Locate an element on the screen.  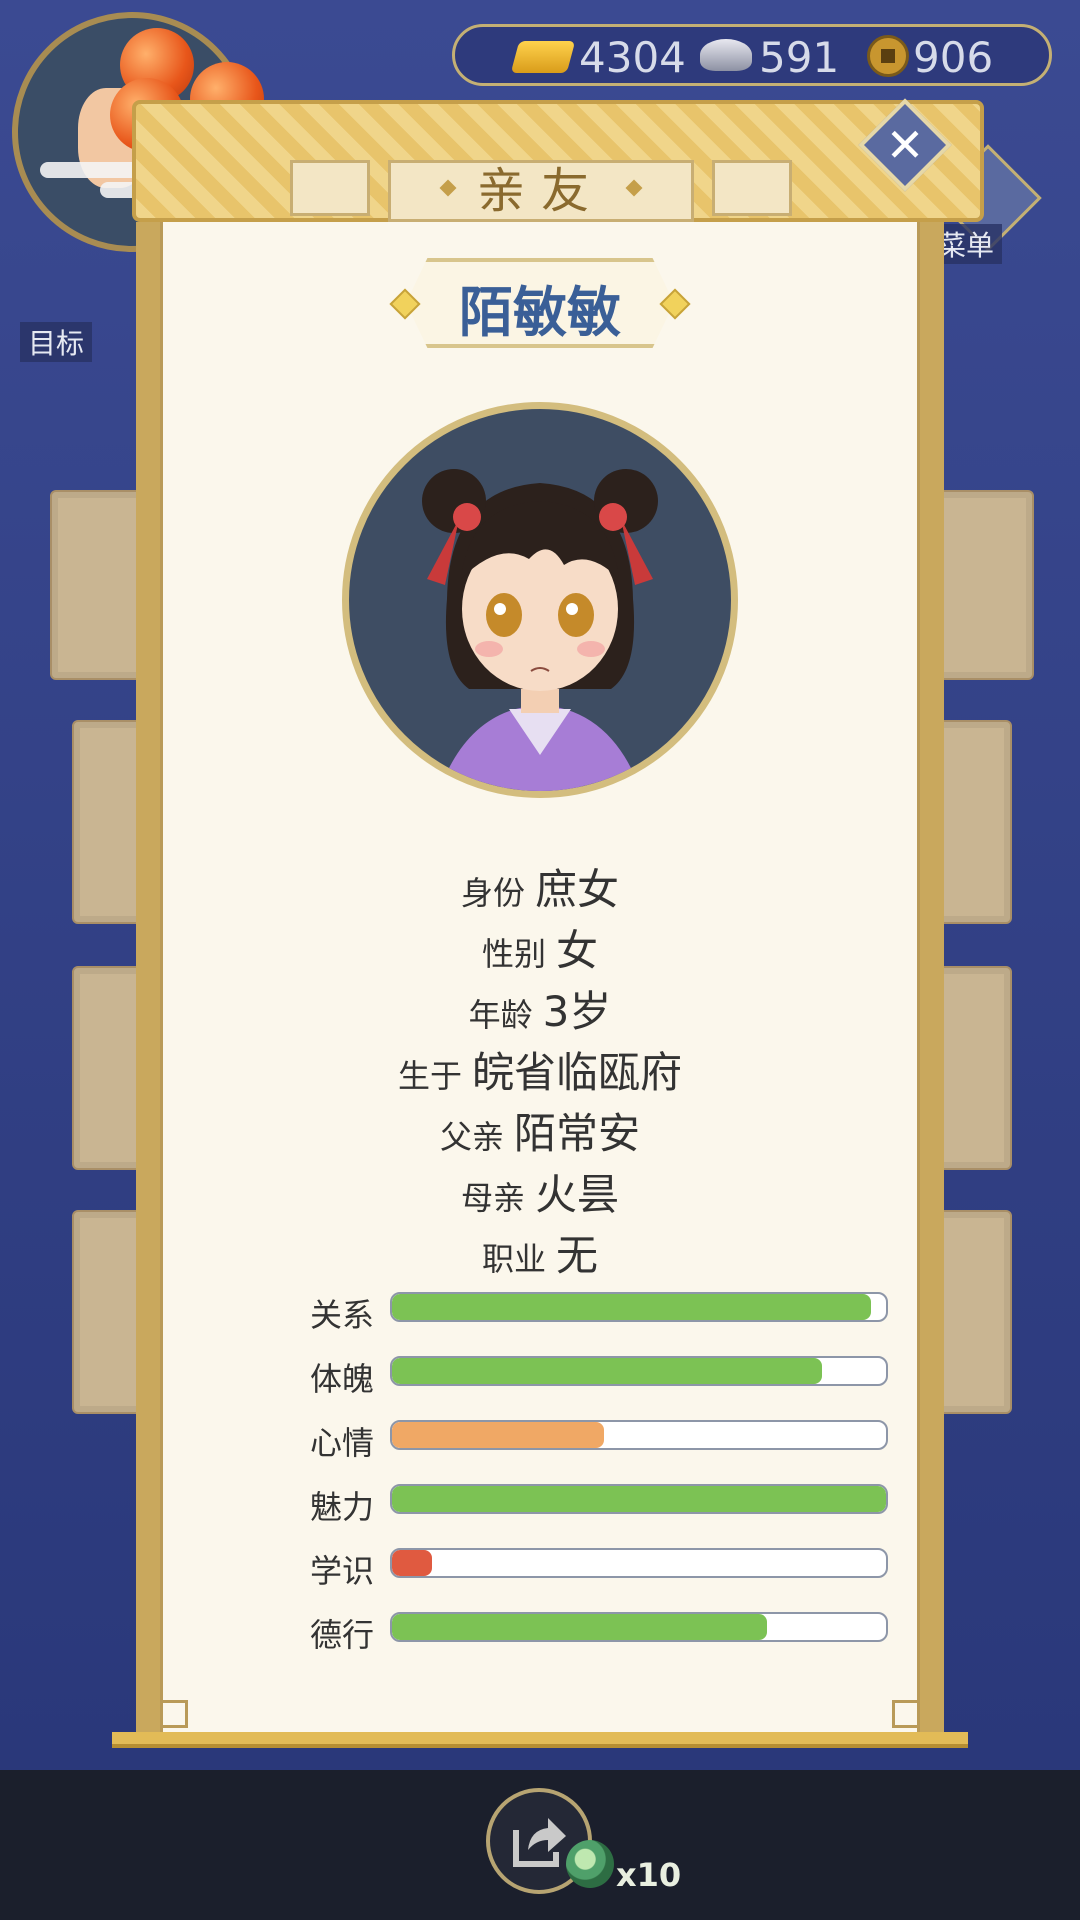
info-row-mother: 母亲 火昙 is located at coordinates (540, 1194).